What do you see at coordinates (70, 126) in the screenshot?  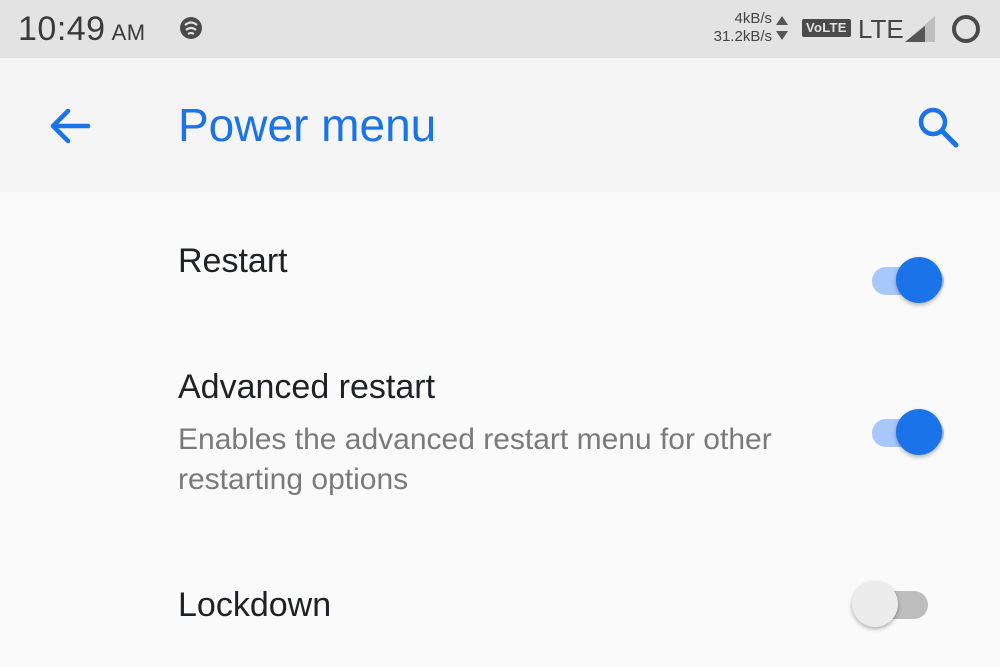 I see `arrow-back-icon` at bounding box center [70, 126].